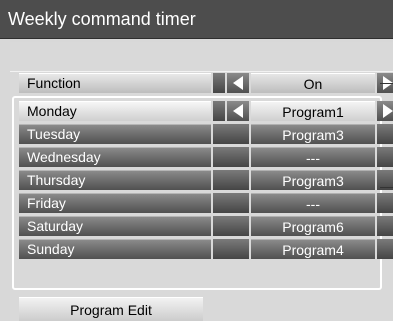 This screenshot has width=393, height=322. Describe the element at coordinates (313, 83) in the screenshot. I see `function-value: On` at that location.